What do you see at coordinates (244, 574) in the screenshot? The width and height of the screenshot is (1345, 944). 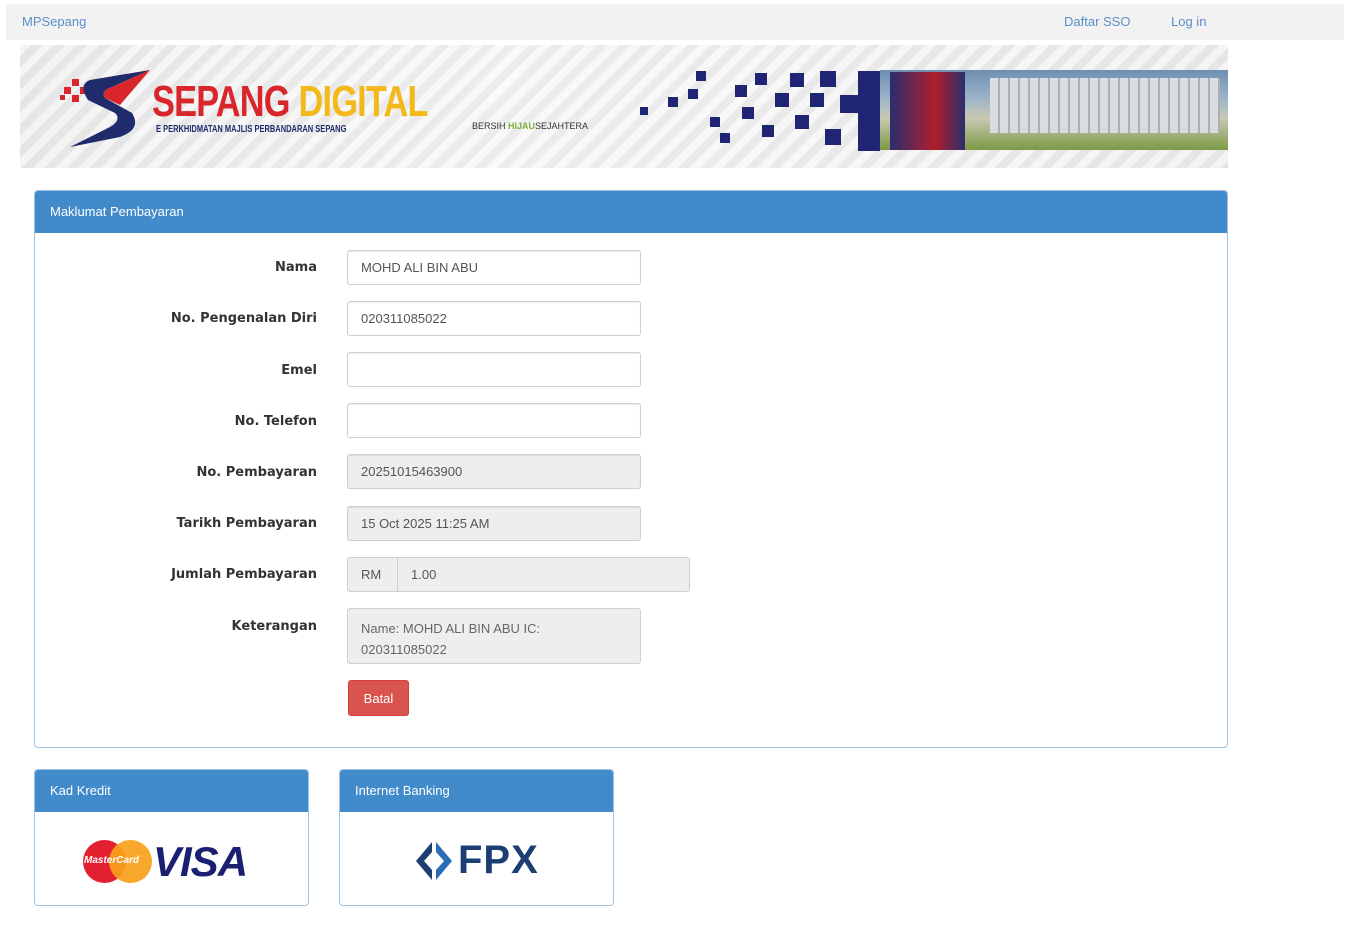 I see `payment-amount-label: Jumlah Pembayaran` at bounding box center [244, 574].